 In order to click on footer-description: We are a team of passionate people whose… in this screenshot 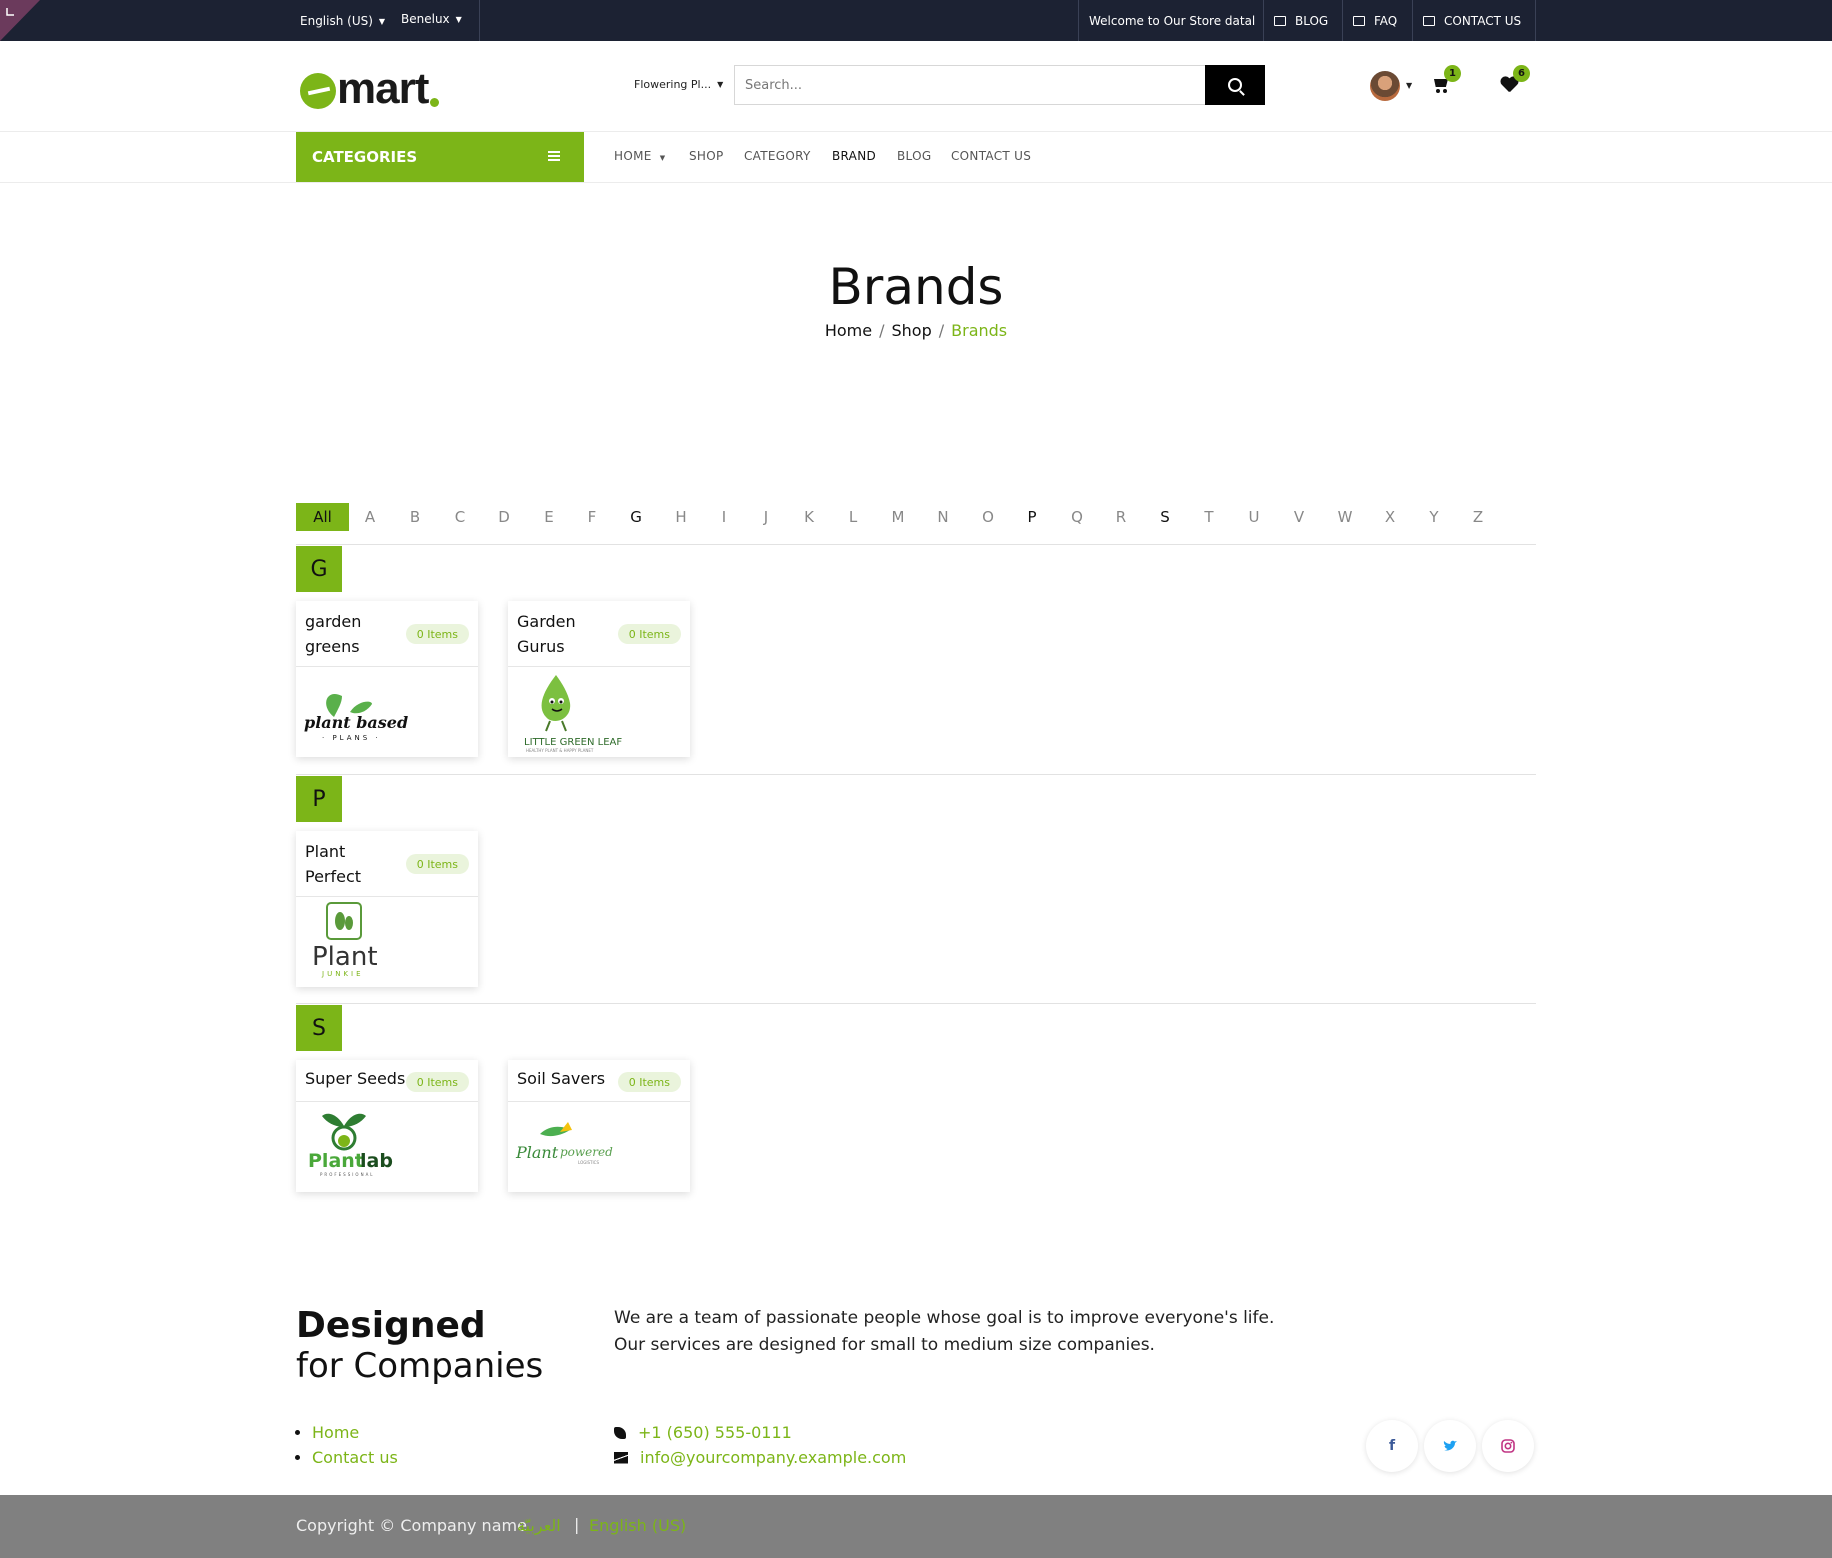, I will do `click(944, 1331)`.